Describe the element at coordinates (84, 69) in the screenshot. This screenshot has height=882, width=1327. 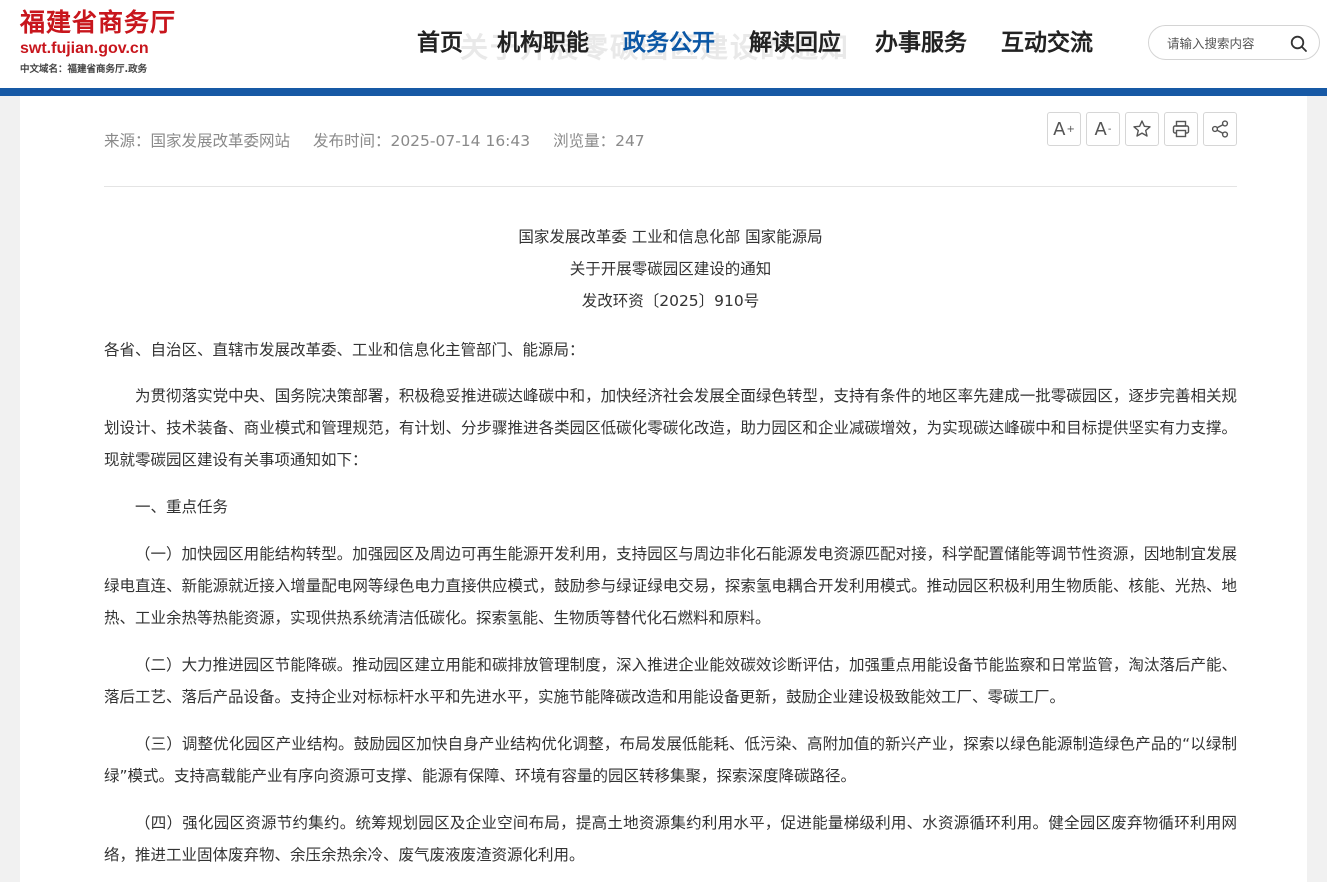
I see `logo-domain-cn: 中文域名：福建省商务厅.政务` at that location.